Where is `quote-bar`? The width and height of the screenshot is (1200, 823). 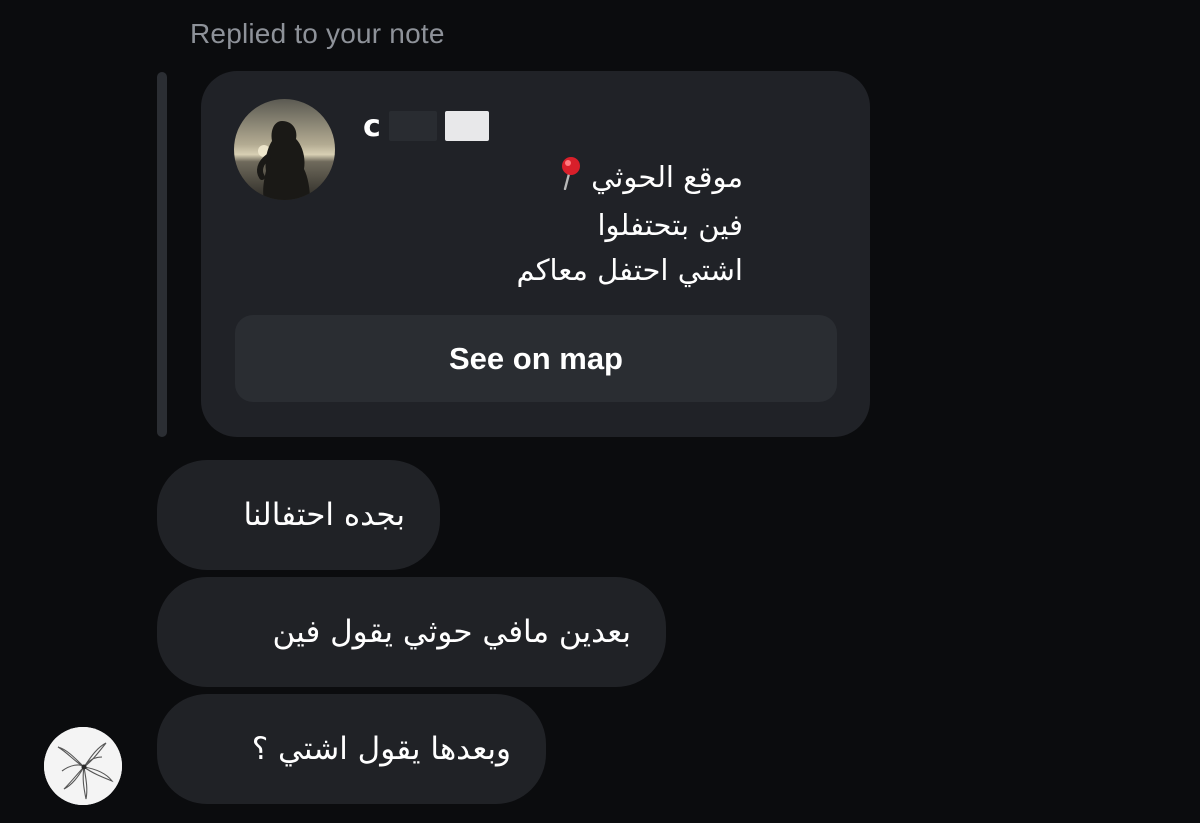
quote-bar is located at coordinates (162, 254).